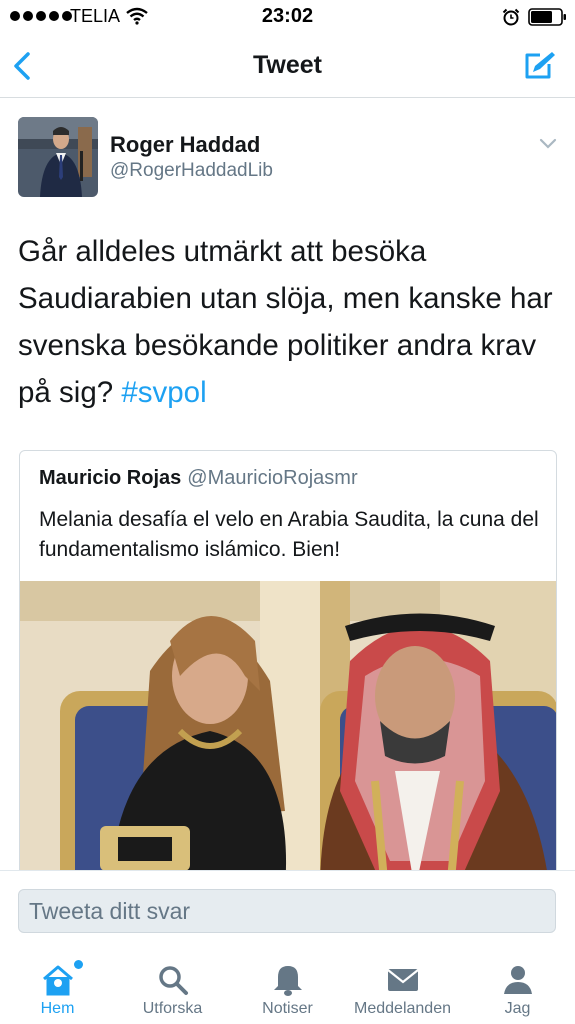 This screenshot has width=575, height=1024. I want to click on tab-me: Jag, so click(517, 987).